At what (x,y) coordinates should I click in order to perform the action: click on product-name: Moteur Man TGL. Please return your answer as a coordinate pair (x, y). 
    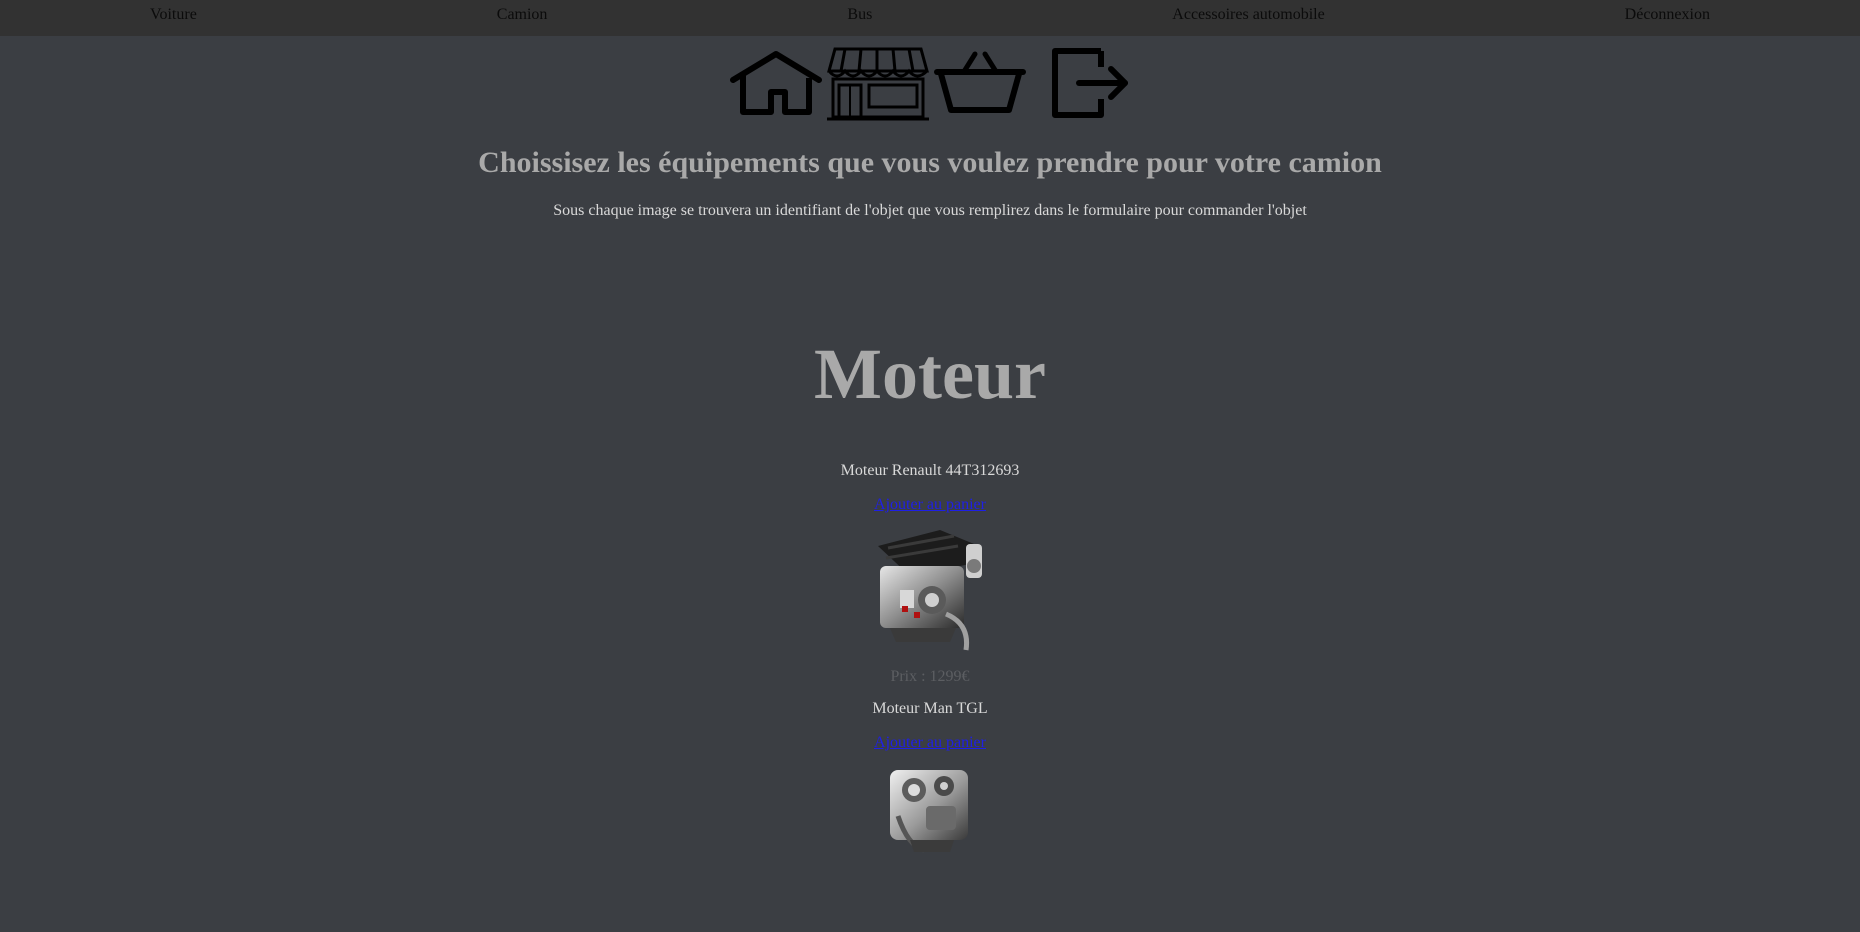
    Looking at the image, I should click on (930, 708).